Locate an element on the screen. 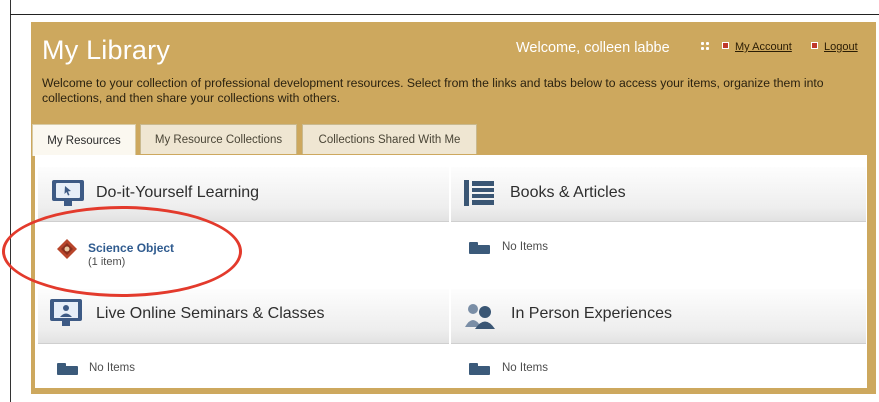 The image size is (879, 402). category-title-live-online: Live Online Seminars & Classes is located at coordinates (210, 313).